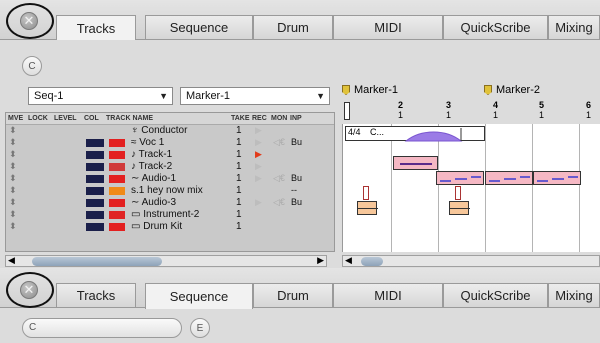 The width and height of the screenshot is (600, 343). I want to click on scroll-right-icon: ▶, so click(320, 260).